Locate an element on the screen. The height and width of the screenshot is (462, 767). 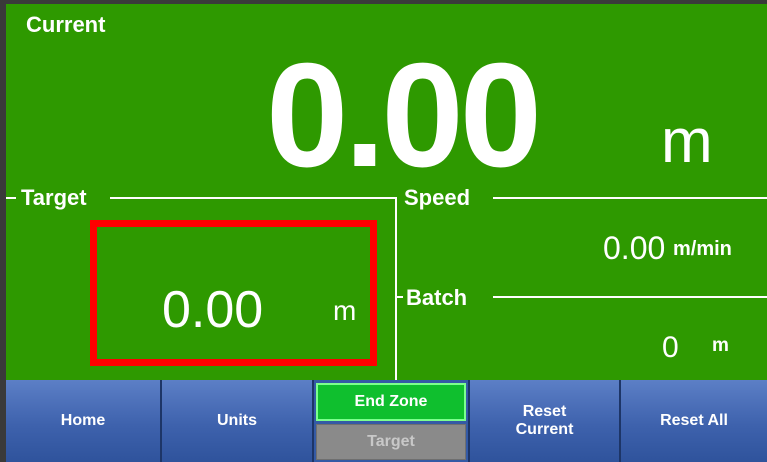
current-value: 0.00 is located at coordinates (404, 115).